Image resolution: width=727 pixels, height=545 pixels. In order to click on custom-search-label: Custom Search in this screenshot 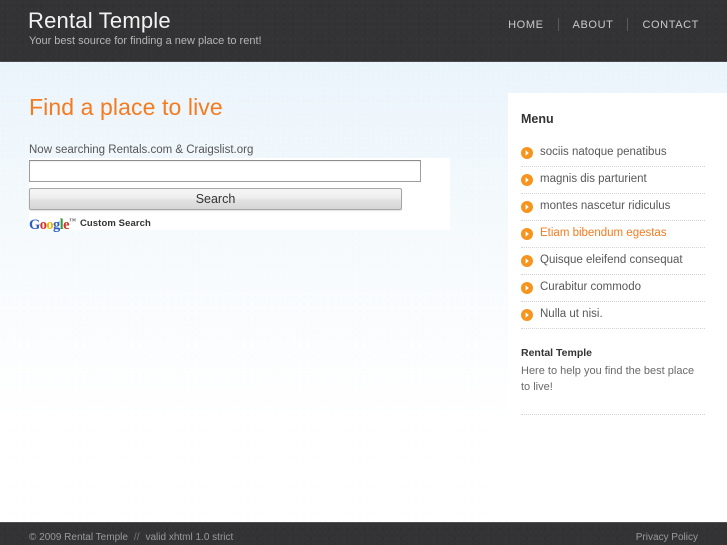, I will do `click(115, 223)`.